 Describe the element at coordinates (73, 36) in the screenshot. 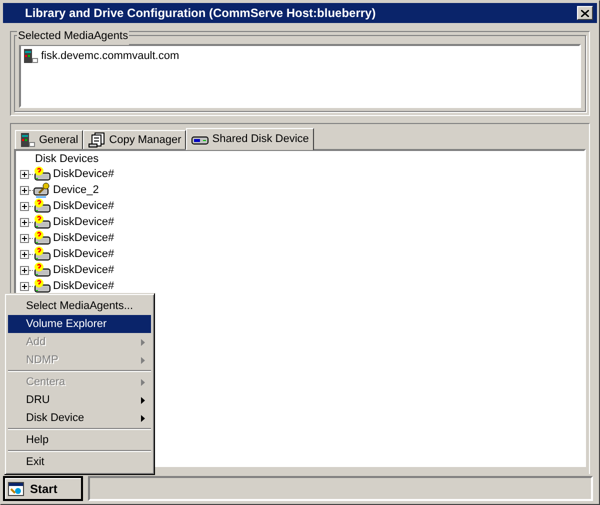

I see `group-label: Selected MediaAgents` at that location.